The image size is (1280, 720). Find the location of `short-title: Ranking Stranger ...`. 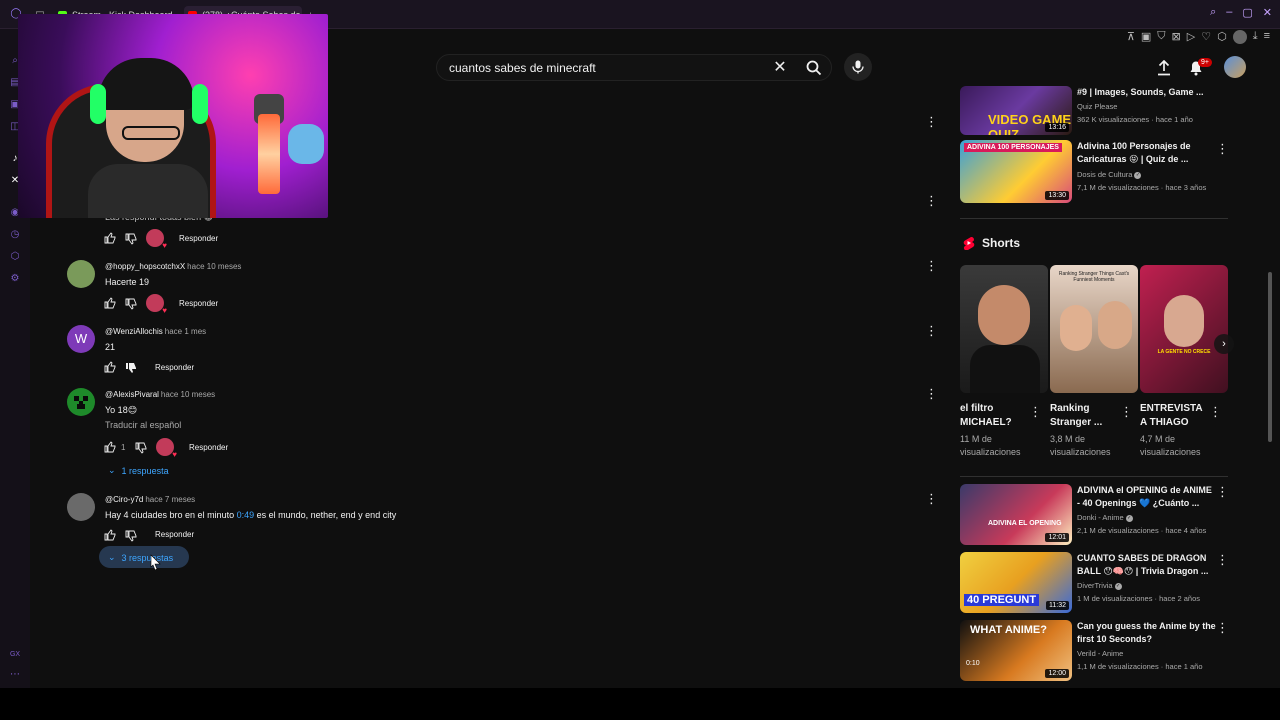

short-title: Ranking Stranger ... is located at coordinates (1085, 416).